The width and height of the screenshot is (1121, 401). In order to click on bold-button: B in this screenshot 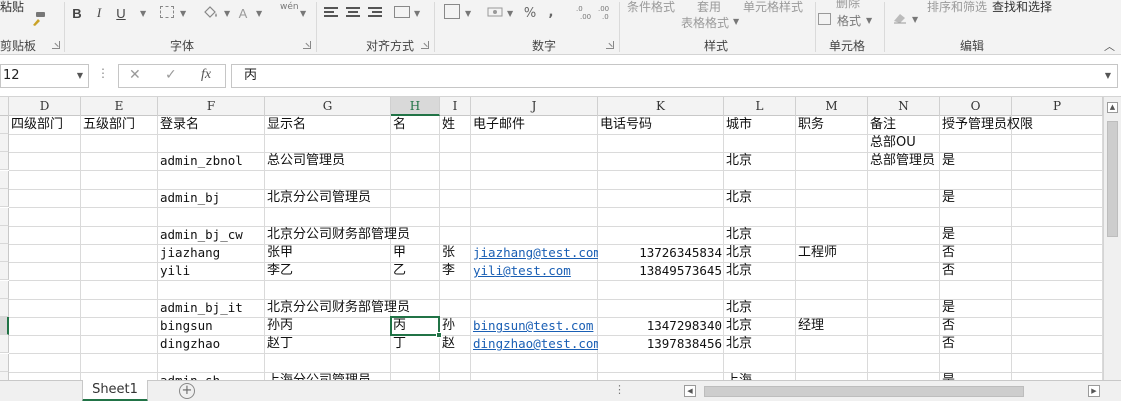, I will do `click(77, 13)`.